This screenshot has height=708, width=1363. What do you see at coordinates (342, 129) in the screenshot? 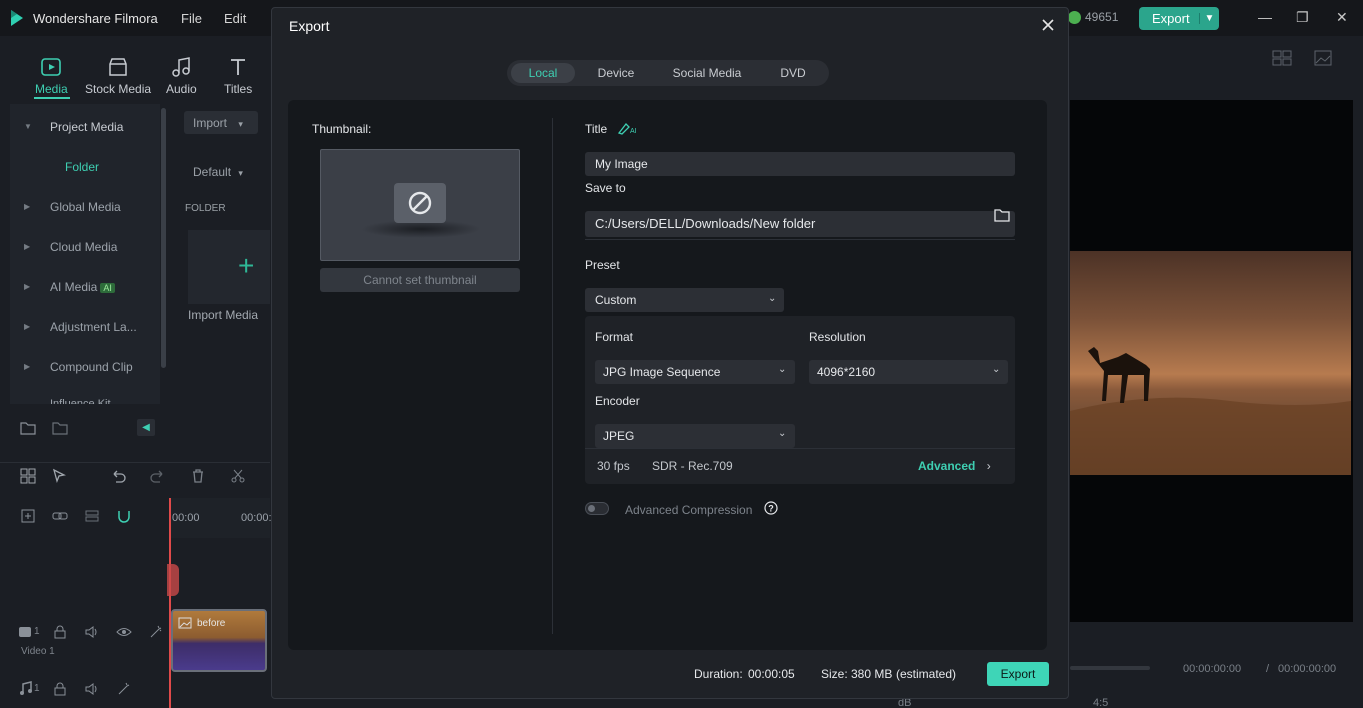
I see `thumbnail-label: Thumbnail:` at bounding box center [342, 129].